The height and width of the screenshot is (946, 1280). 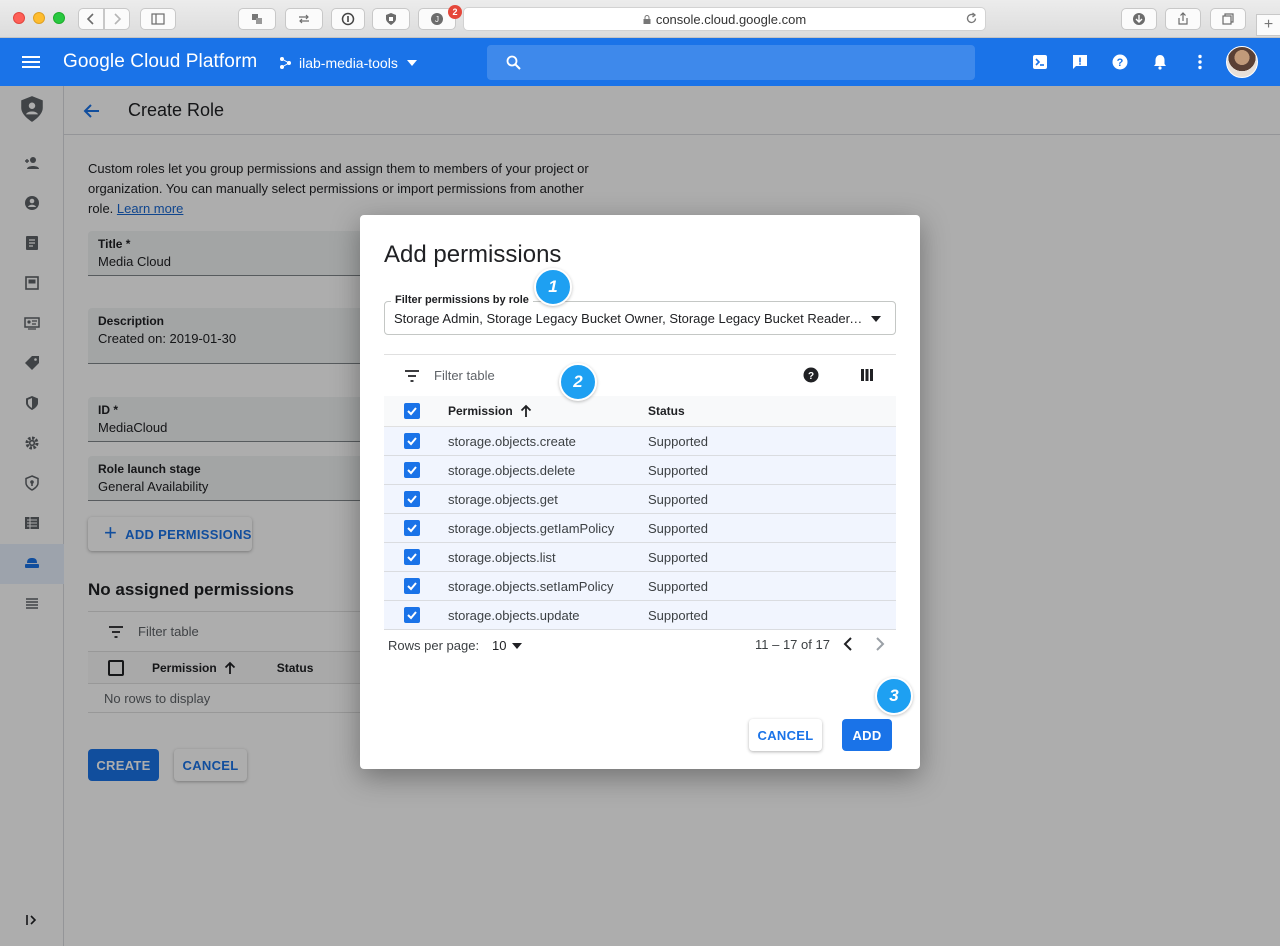 I want to click on notifications-bell-icon, so click(x=1160, y=62).